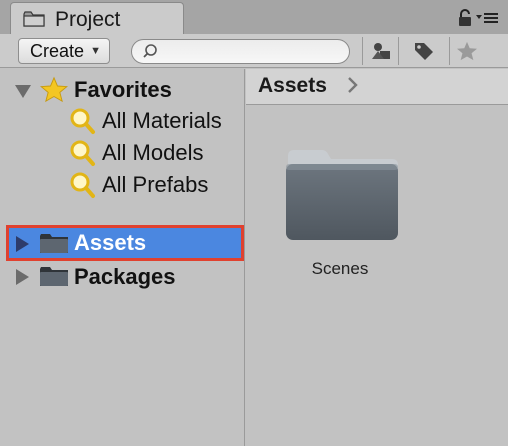 This screenshot has height=446, width=508. What do you see at coordinates (487, 20) in the screenshot?
I see `panel-menu-icon` at bounding box center [487, 20].